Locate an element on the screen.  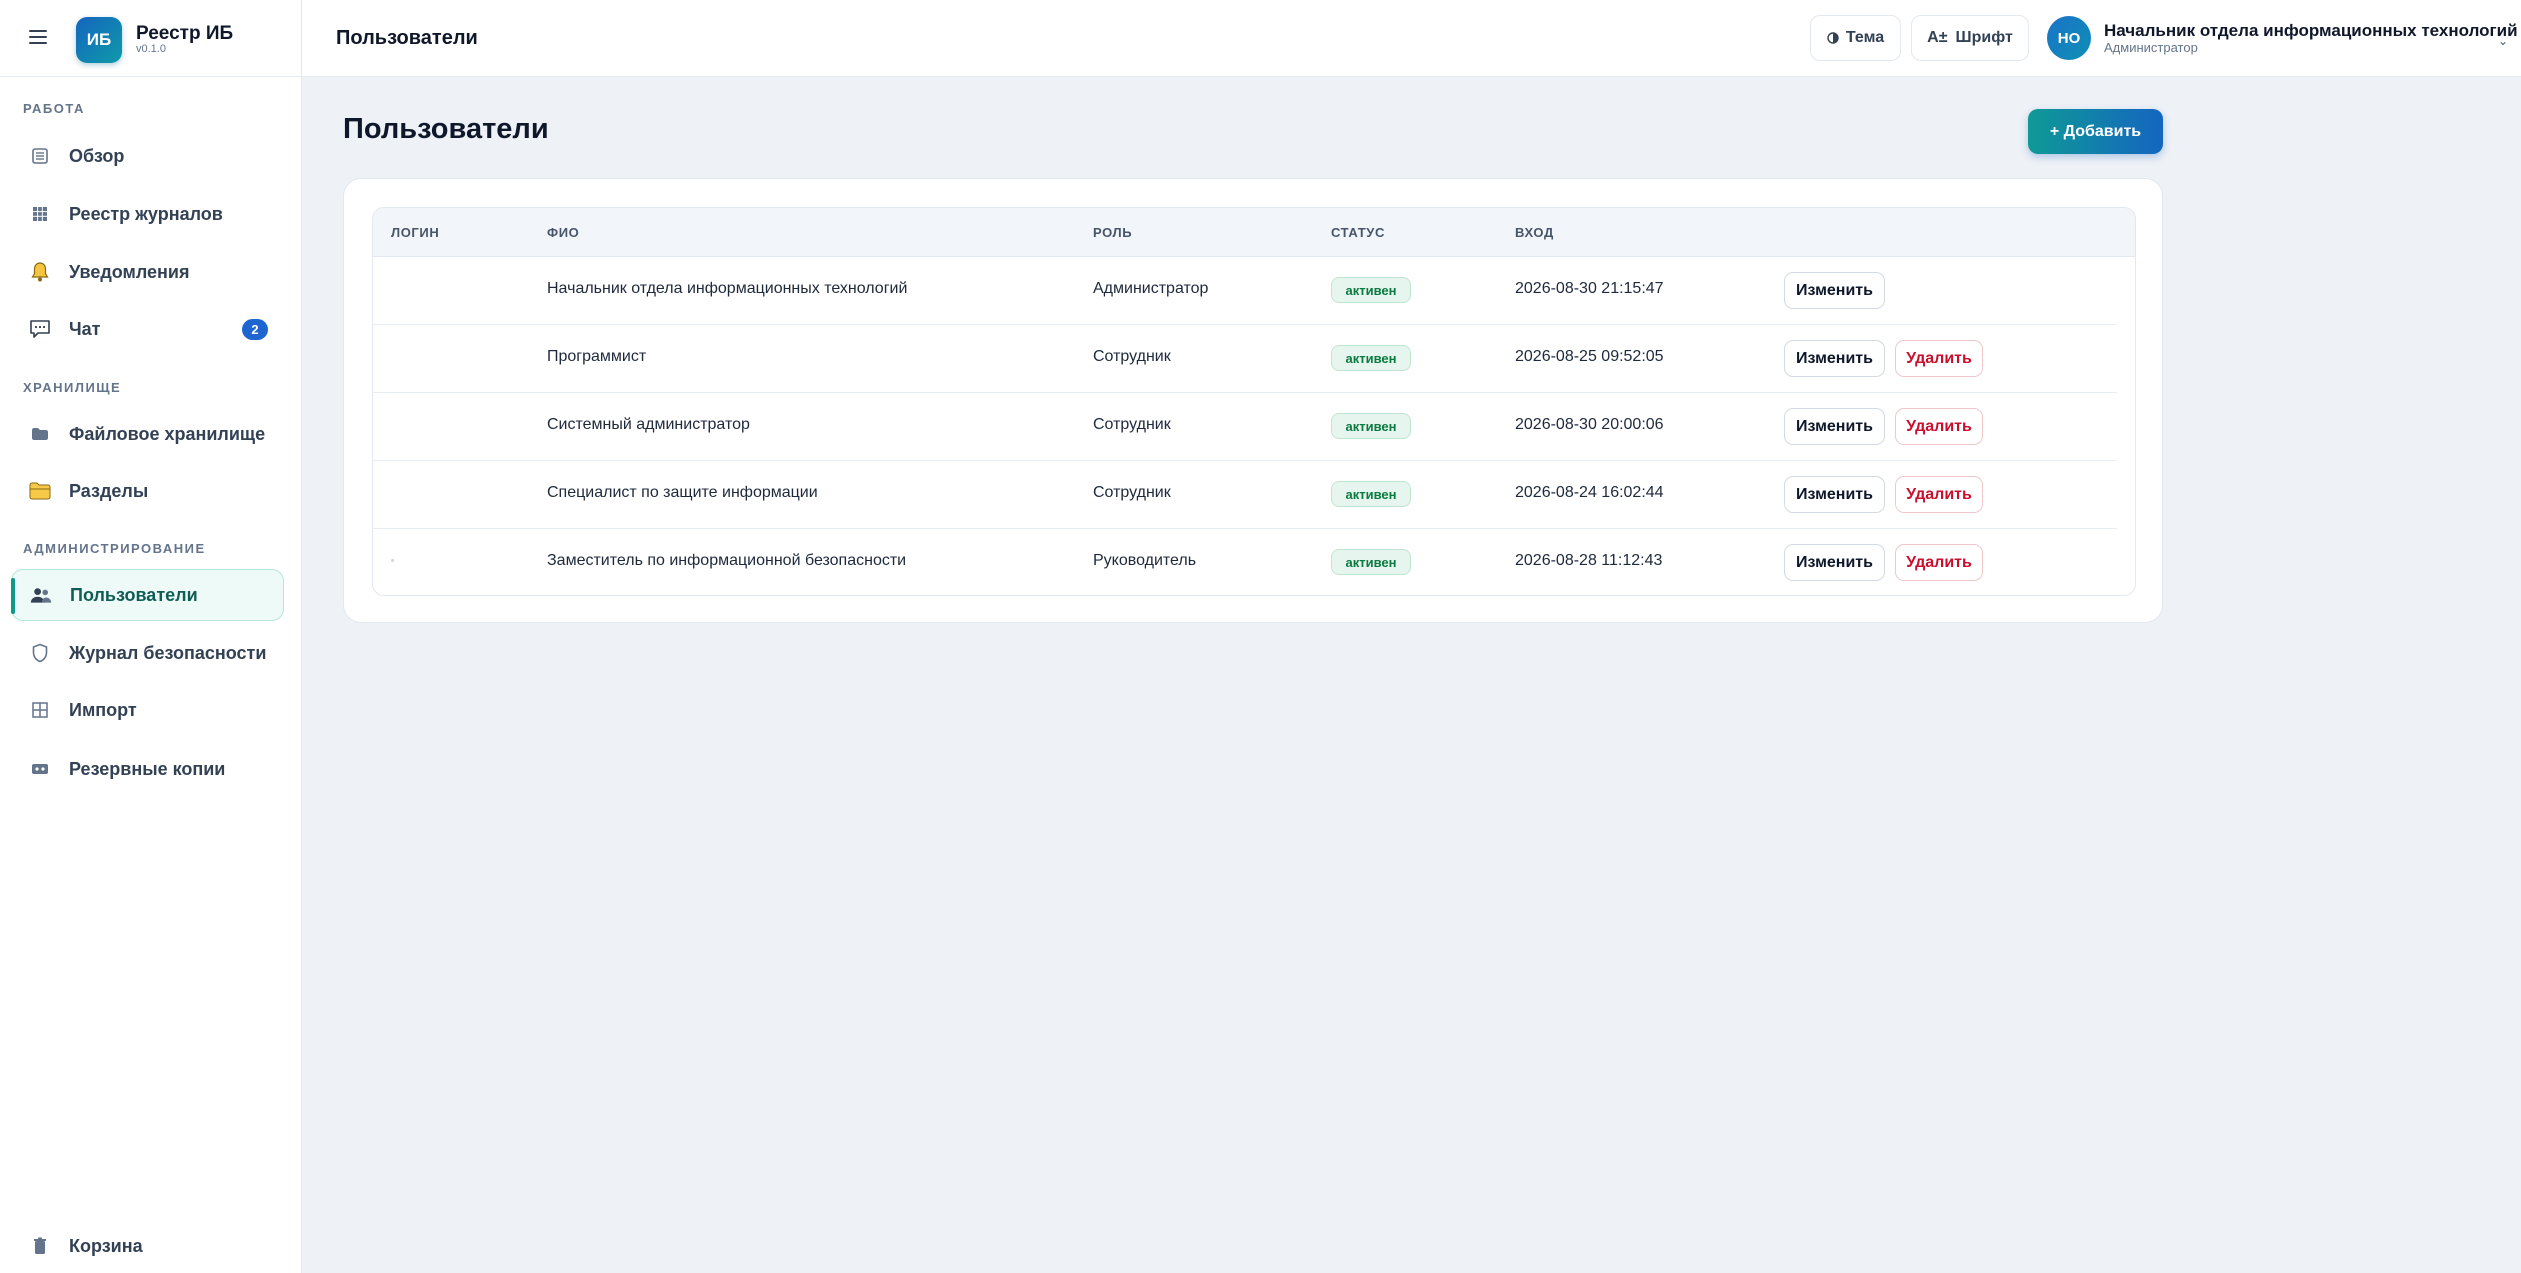
sidebar-item-file-storage: Файловое хранилище is located at coordinates (147, 434).